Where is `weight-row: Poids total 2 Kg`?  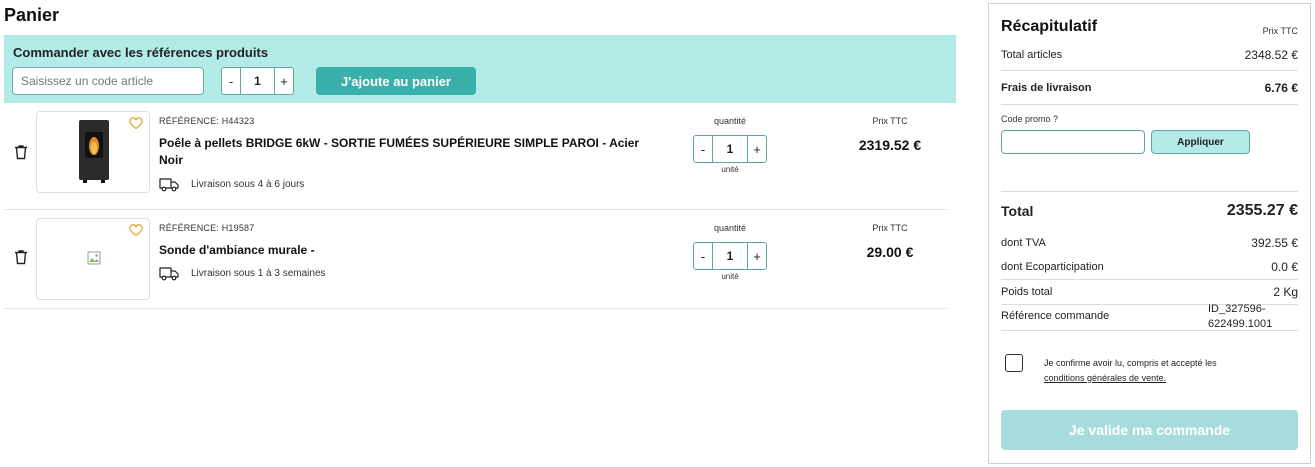 weight-row: Poids total 2 Kg is located at coordinates (1149, 292).